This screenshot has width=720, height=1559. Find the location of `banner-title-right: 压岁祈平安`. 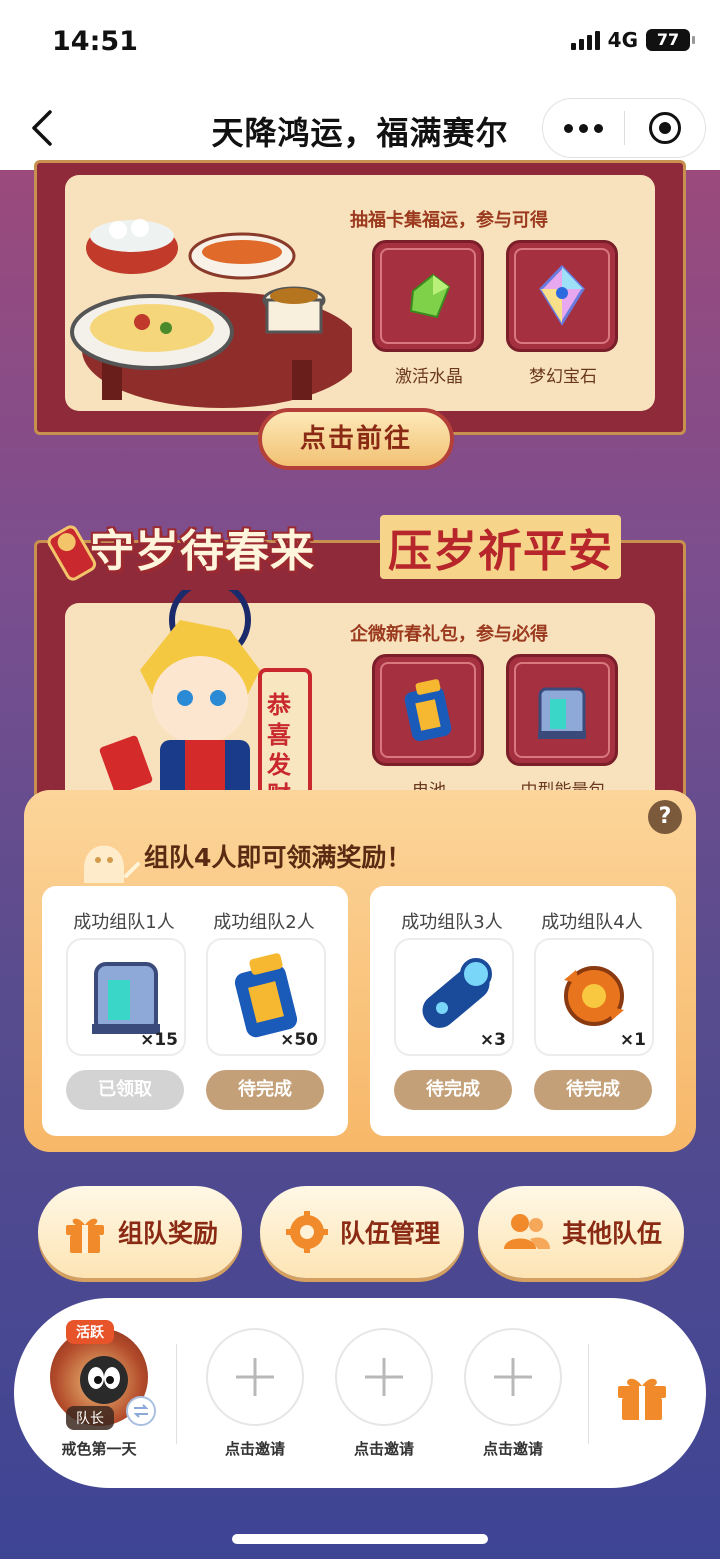

banner-title-right: 压岁祈平安 is located at coordinates (500, 547).